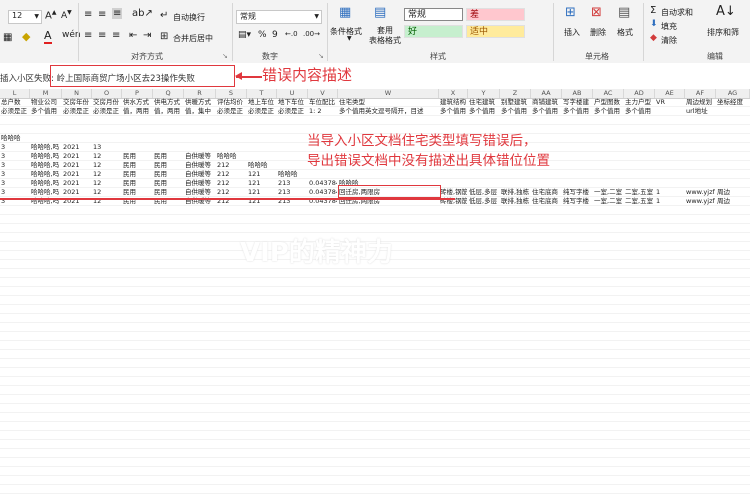 The height and width of the screenshot is (500, 750). What do you see at coordinates (733, 192) in the screenshot?
I see `data-cell: 周边` at bounding box center [733, 192].